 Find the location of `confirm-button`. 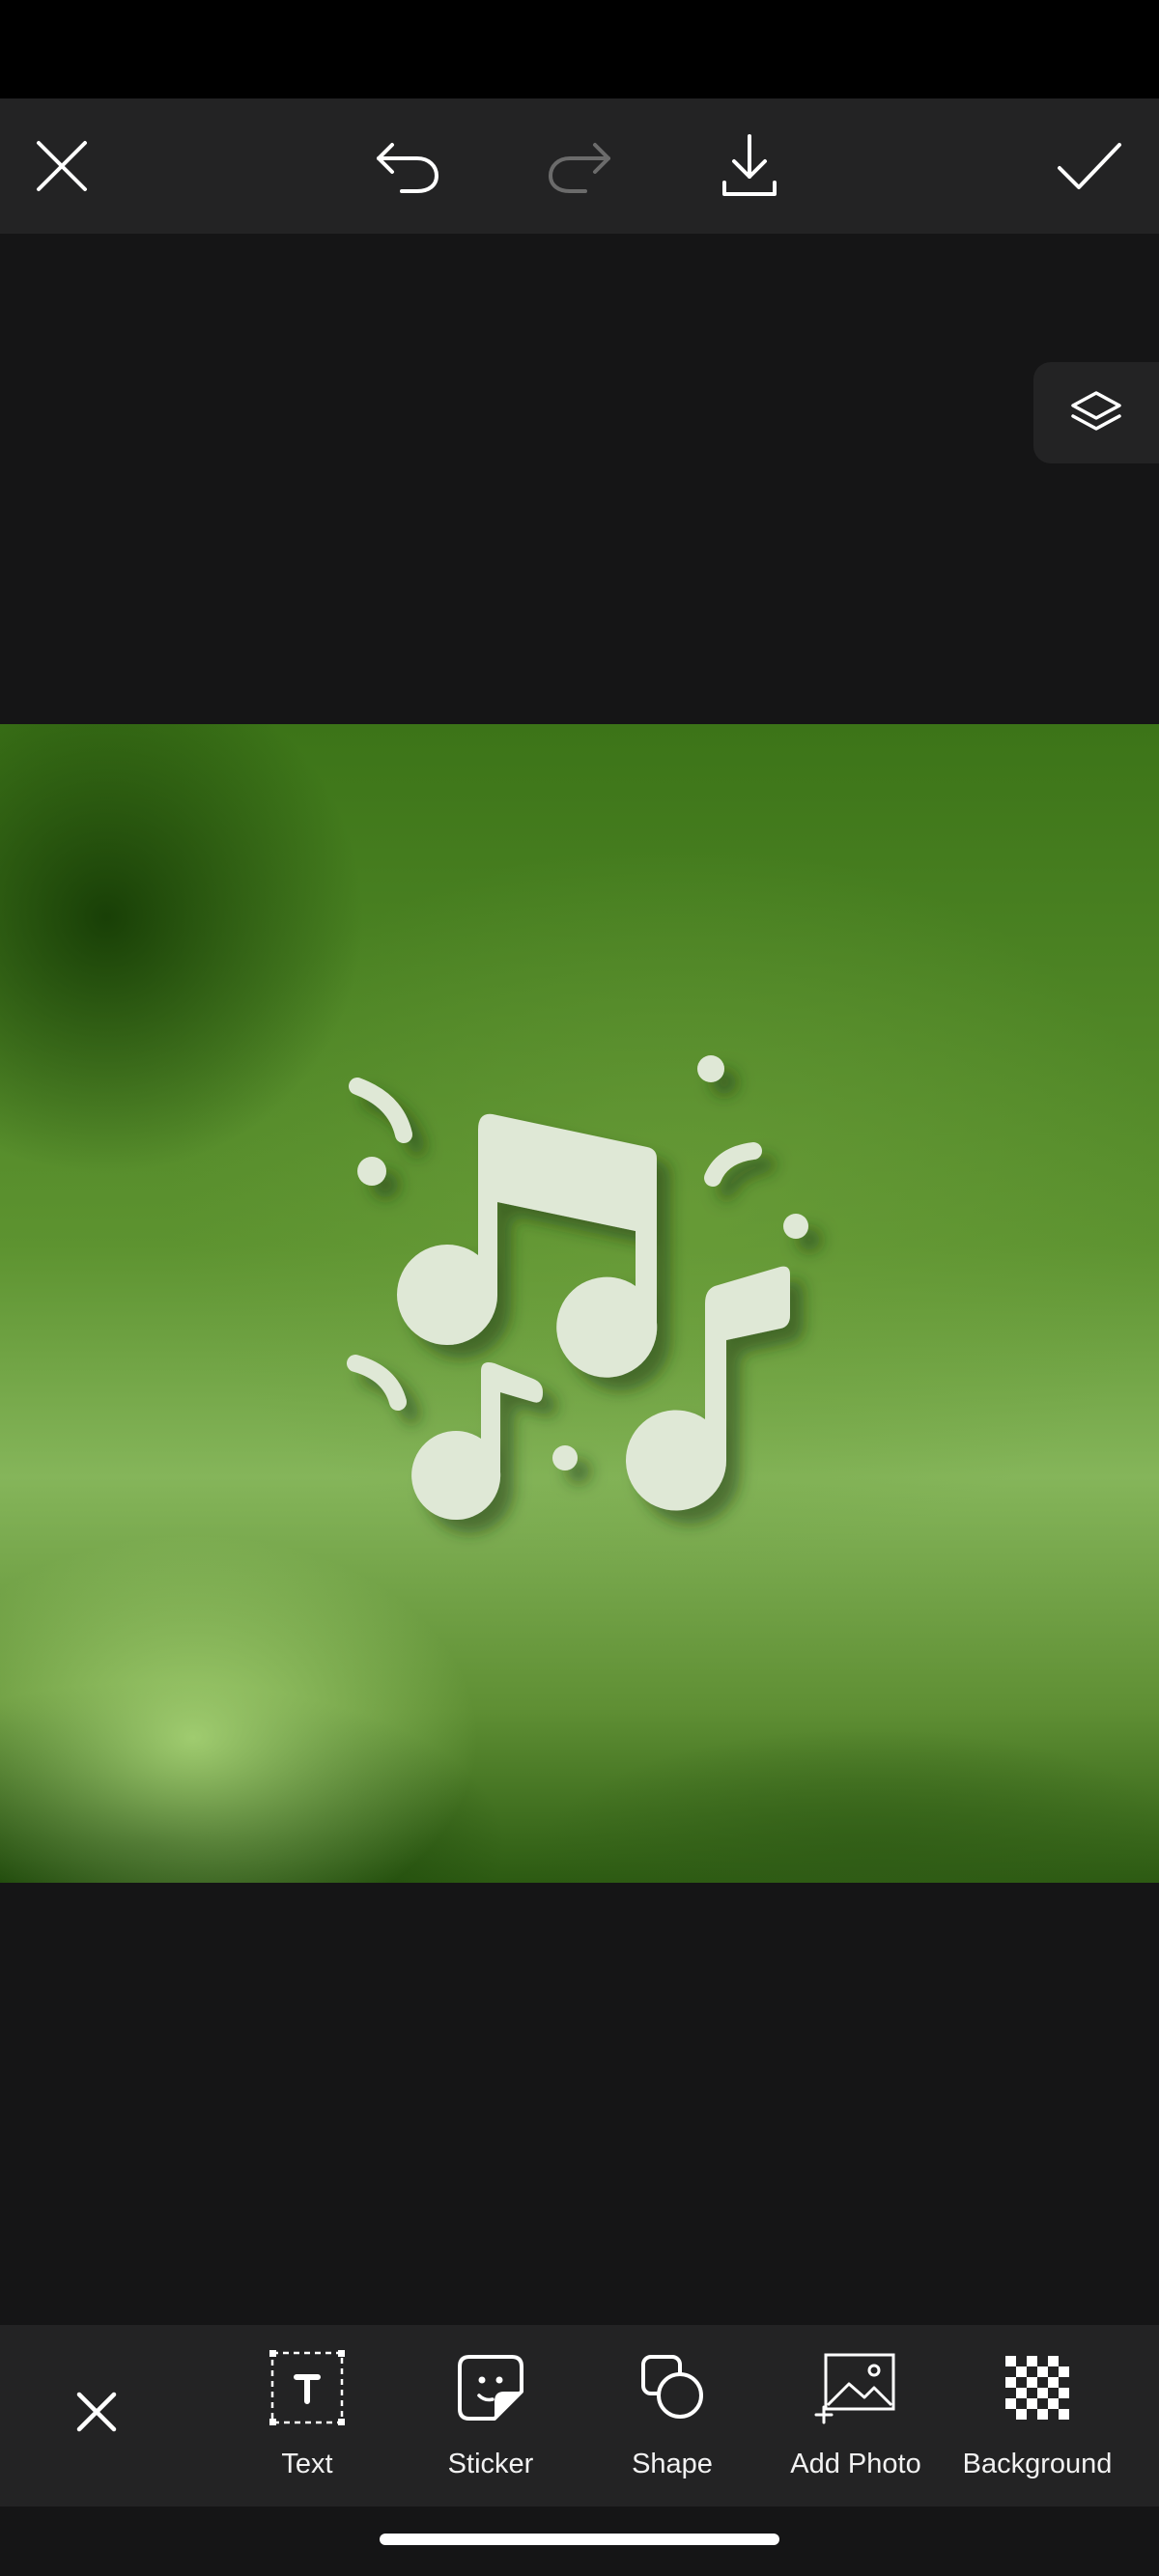

confirm-button is located at coordinates (1089, 166).